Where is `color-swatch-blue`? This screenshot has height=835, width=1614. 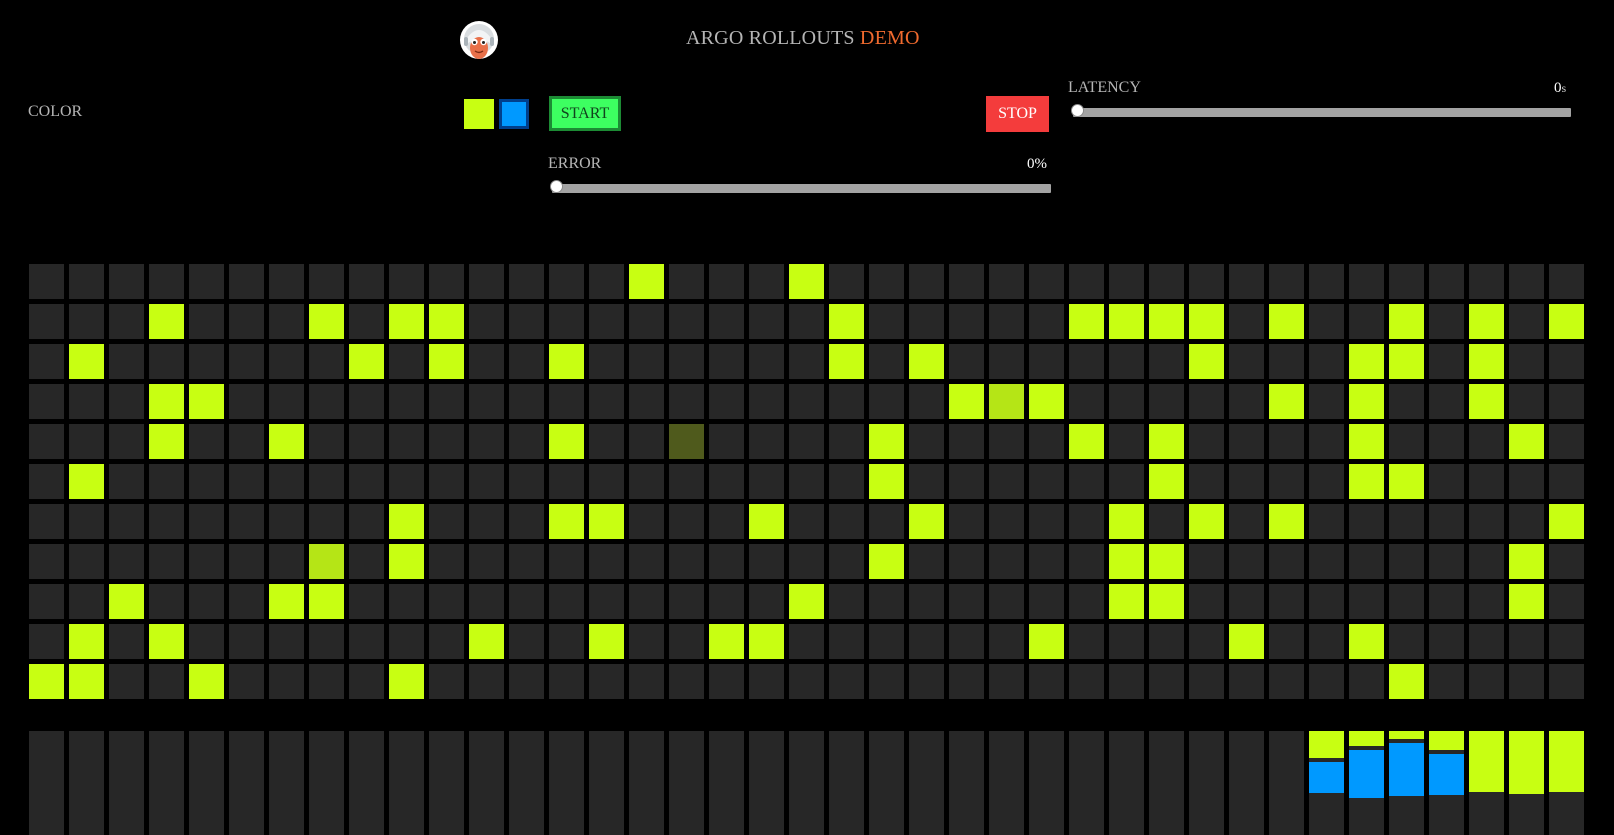 color-swatch-blue is located at coordinates (514, 114).